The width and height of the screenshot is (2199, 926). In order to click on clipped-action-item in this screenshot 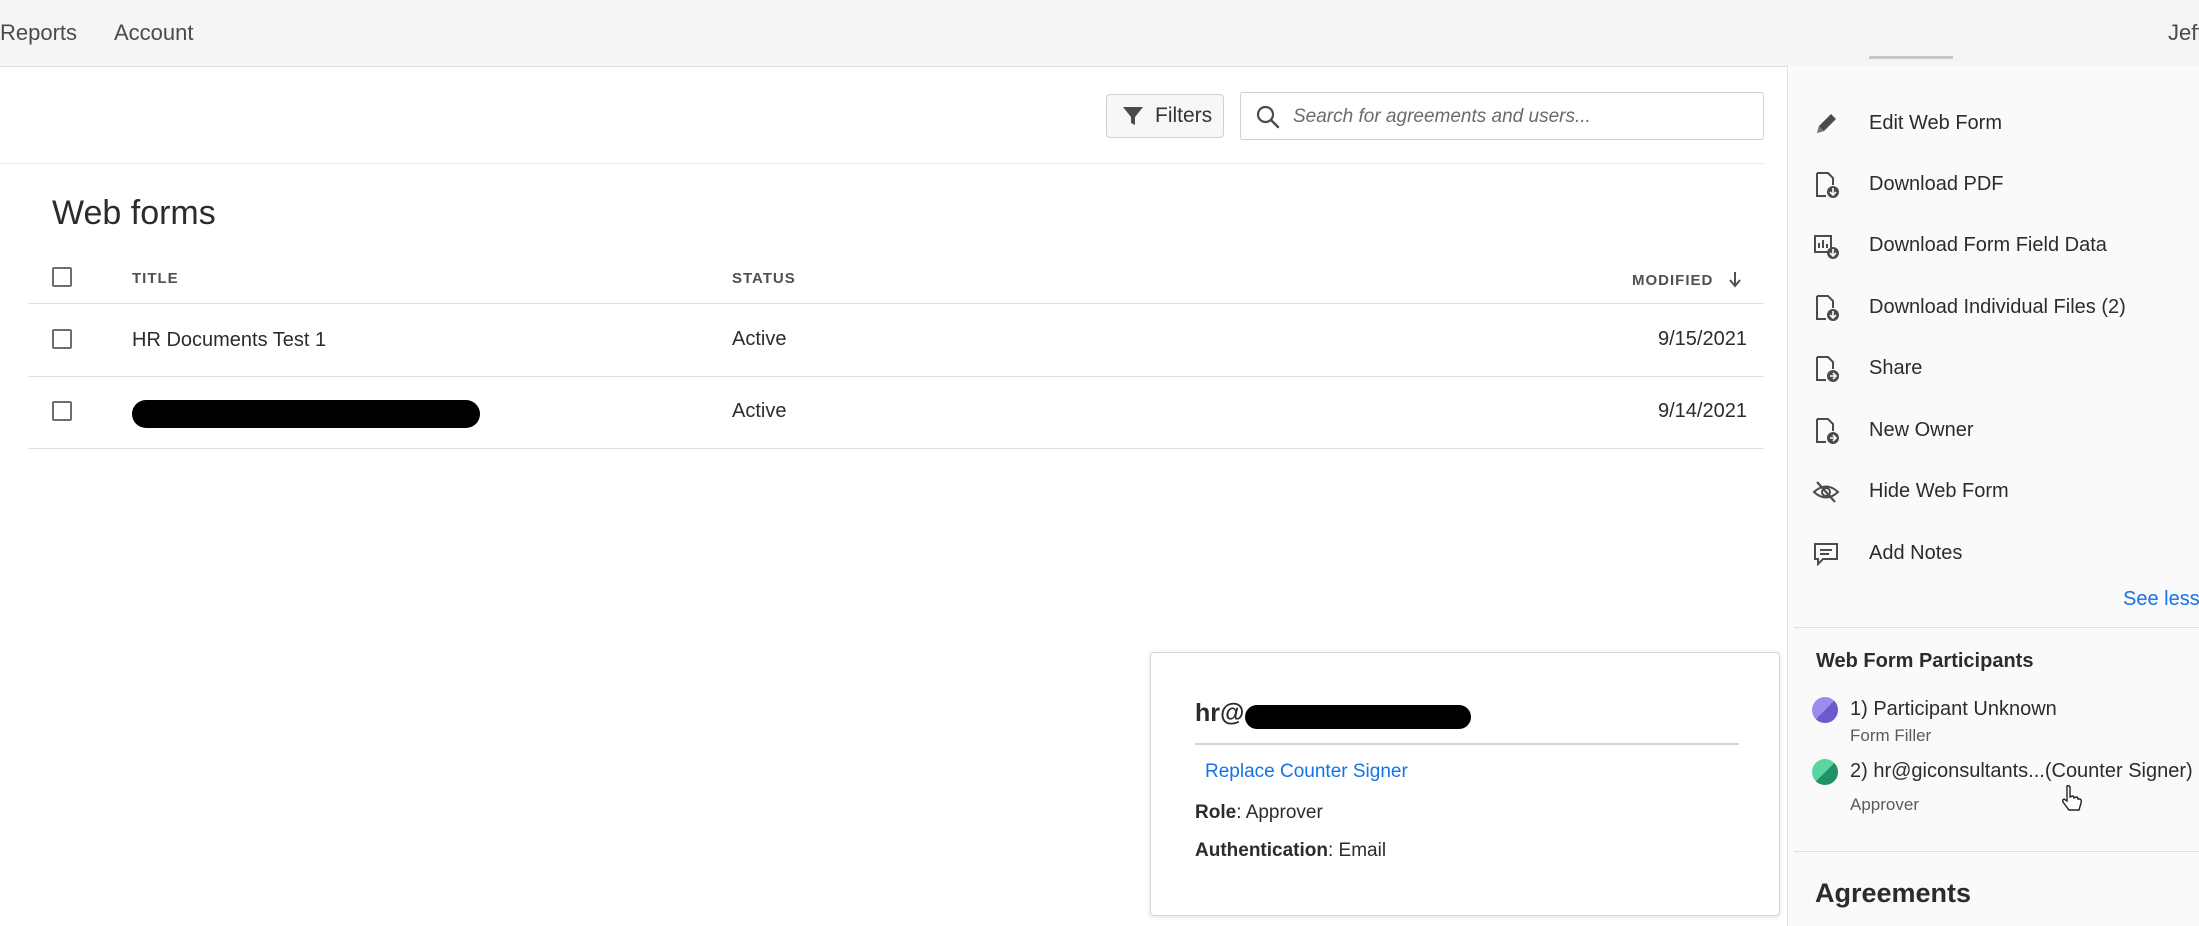, I will do `click(1911, 59)`.